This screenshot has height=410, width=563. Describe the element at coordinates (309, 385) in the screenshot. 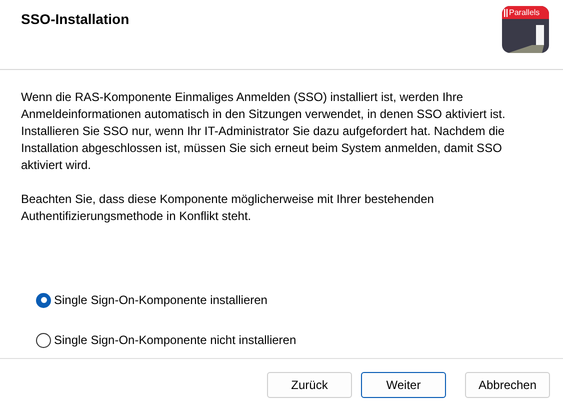

I see `dialog-button: Zurück` at that location.